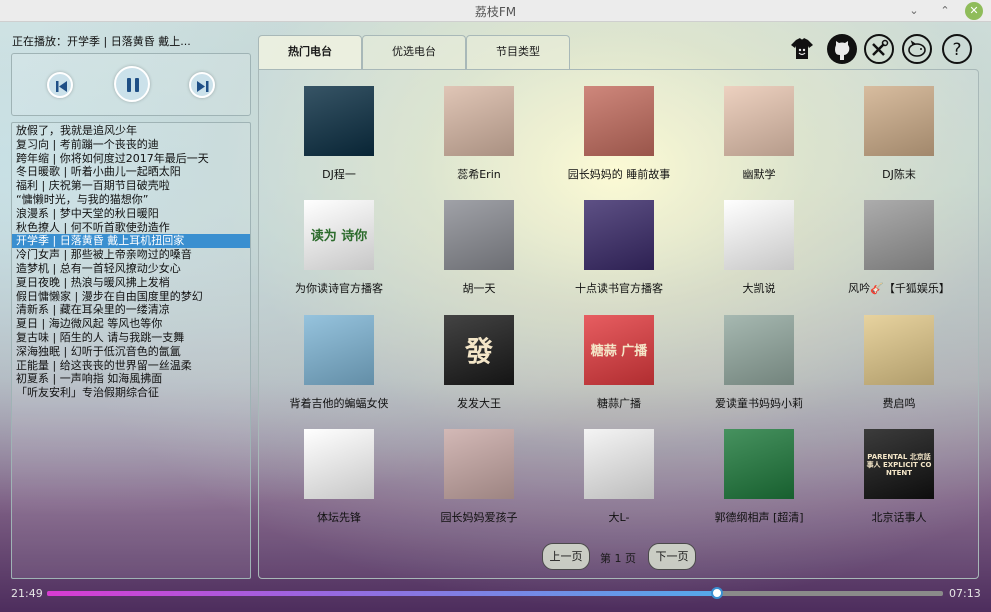 The height and width of the screenshot is (612, 991). I want to click on station-card: 胡一天, so click(479, 250).